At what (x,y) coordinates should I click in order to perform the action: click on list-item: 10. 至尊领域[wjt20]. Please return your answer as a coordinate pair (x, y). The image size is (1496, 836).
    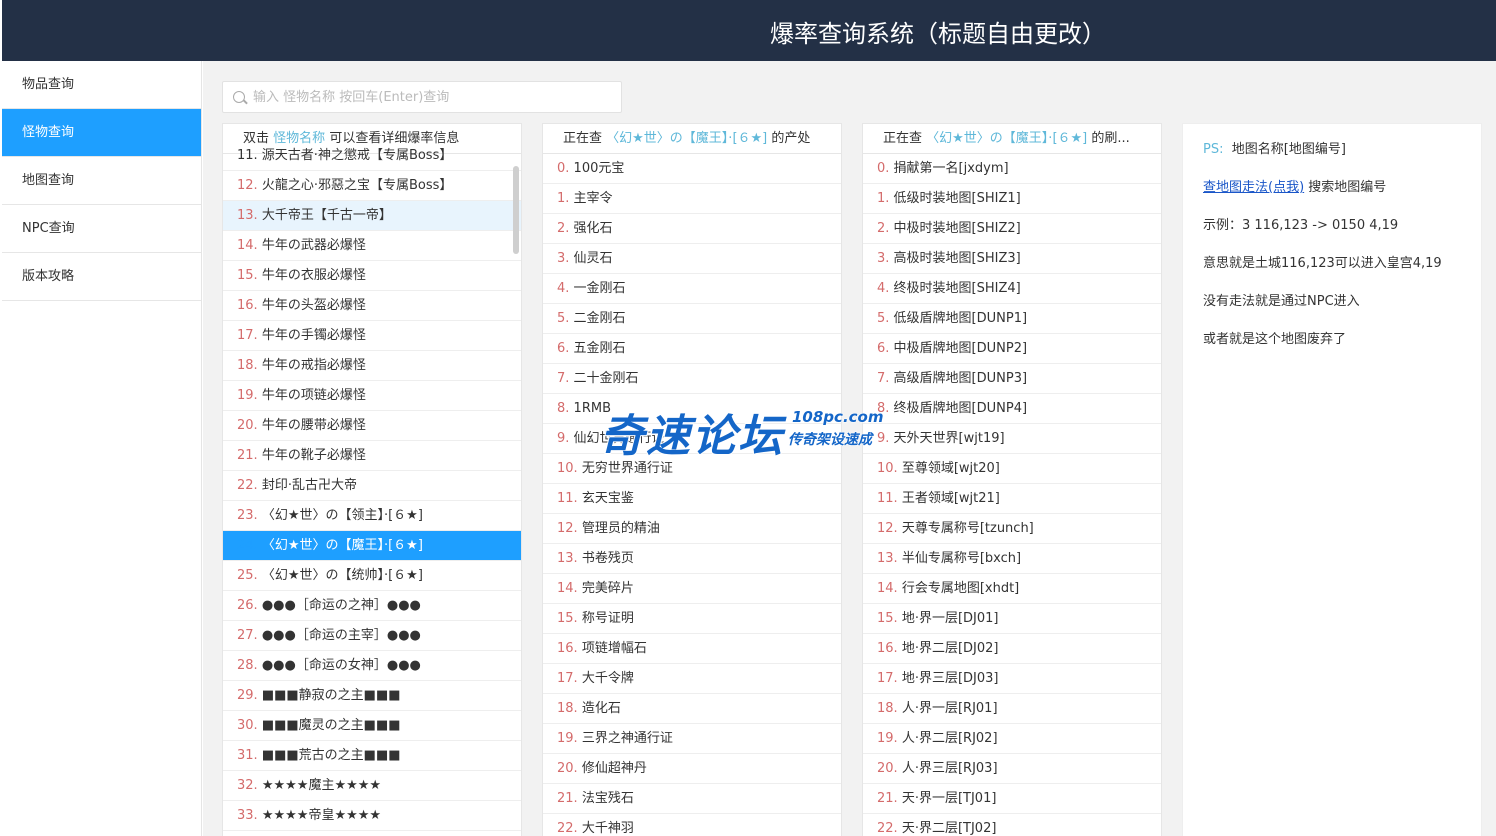
    Looking at the image, I should click on (1012, 469).